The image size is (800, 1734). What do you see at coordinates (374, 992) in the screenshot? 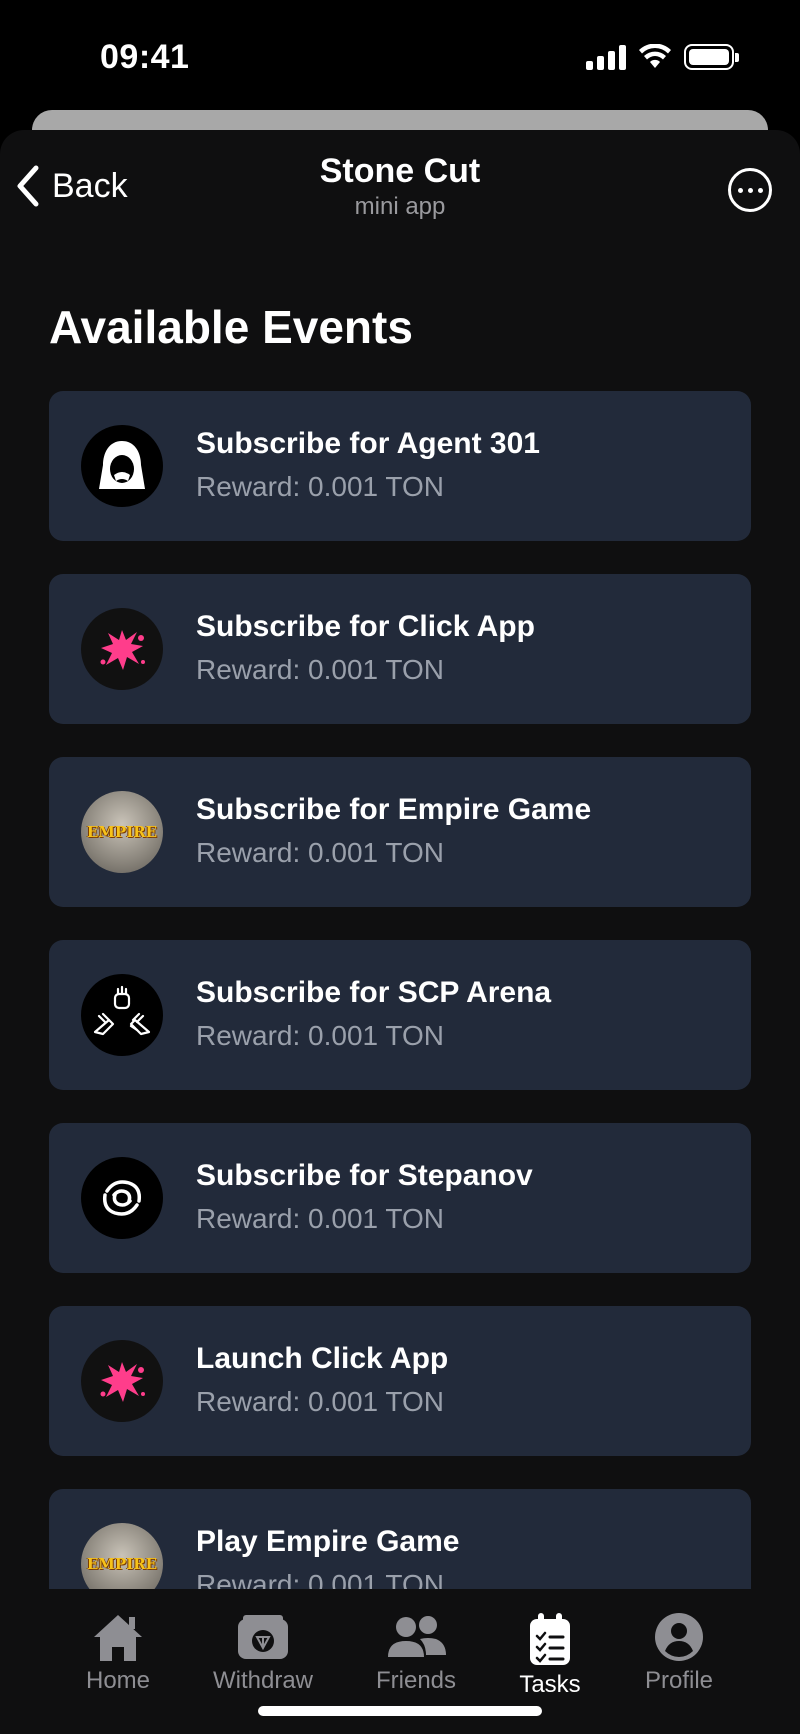
I see `event-title: Subscribe for SCP Arena` at bounding box center [374, 992].